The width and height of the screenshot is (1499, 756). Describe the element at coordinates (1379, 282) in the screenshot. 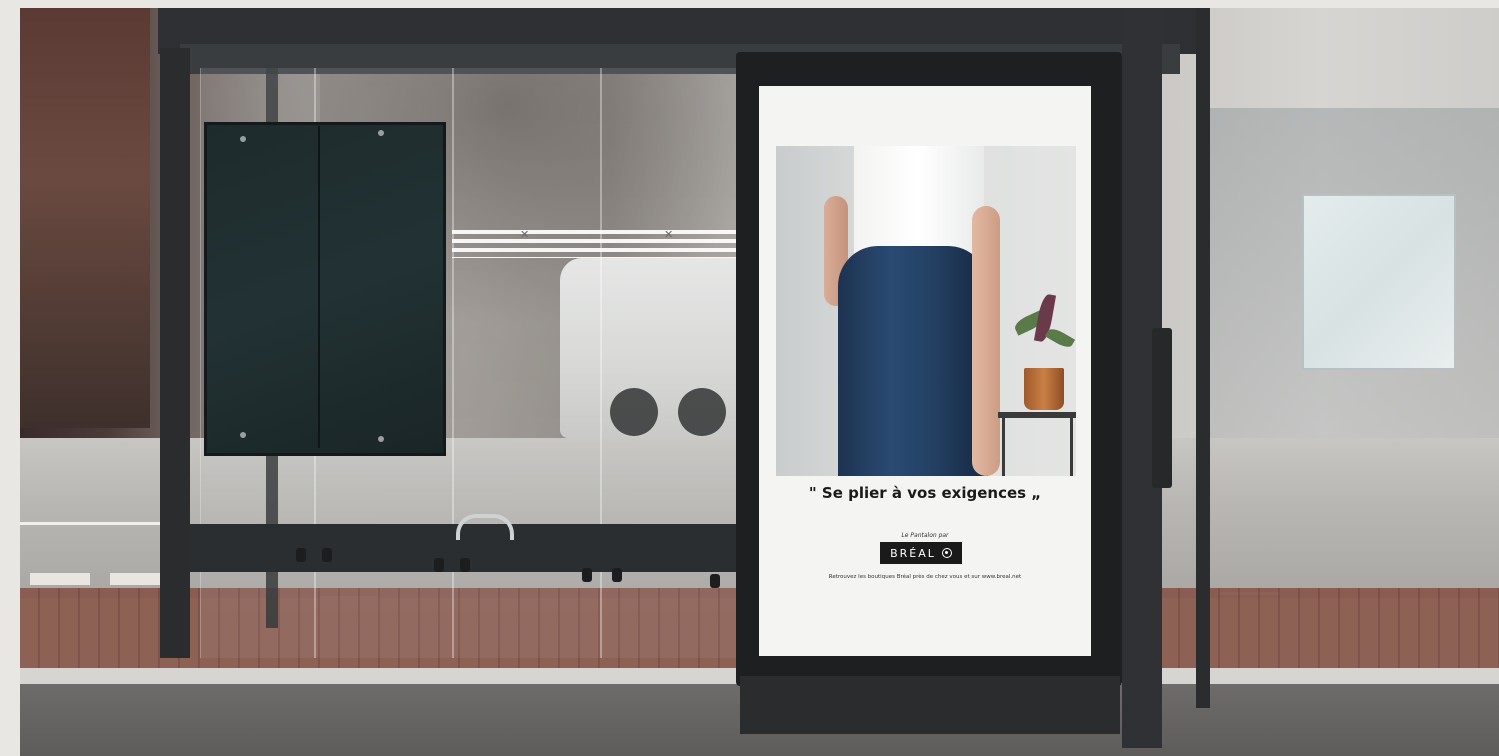

I see `background-map-board` at that location.